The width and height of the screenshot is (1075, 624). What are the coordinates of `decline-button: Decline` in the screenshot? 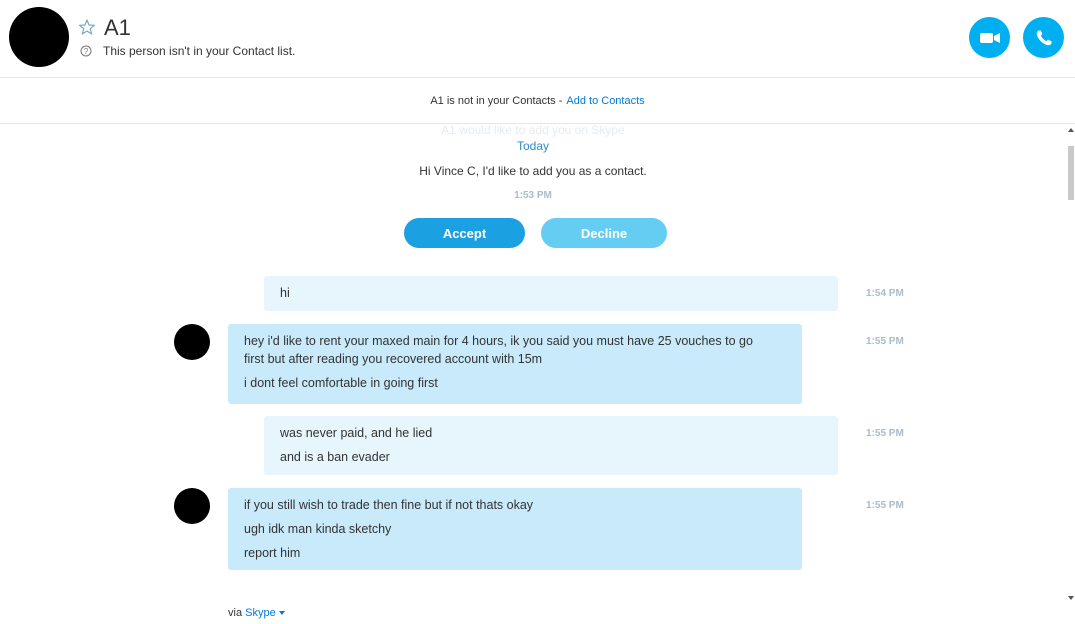 It's located at (604, 233).